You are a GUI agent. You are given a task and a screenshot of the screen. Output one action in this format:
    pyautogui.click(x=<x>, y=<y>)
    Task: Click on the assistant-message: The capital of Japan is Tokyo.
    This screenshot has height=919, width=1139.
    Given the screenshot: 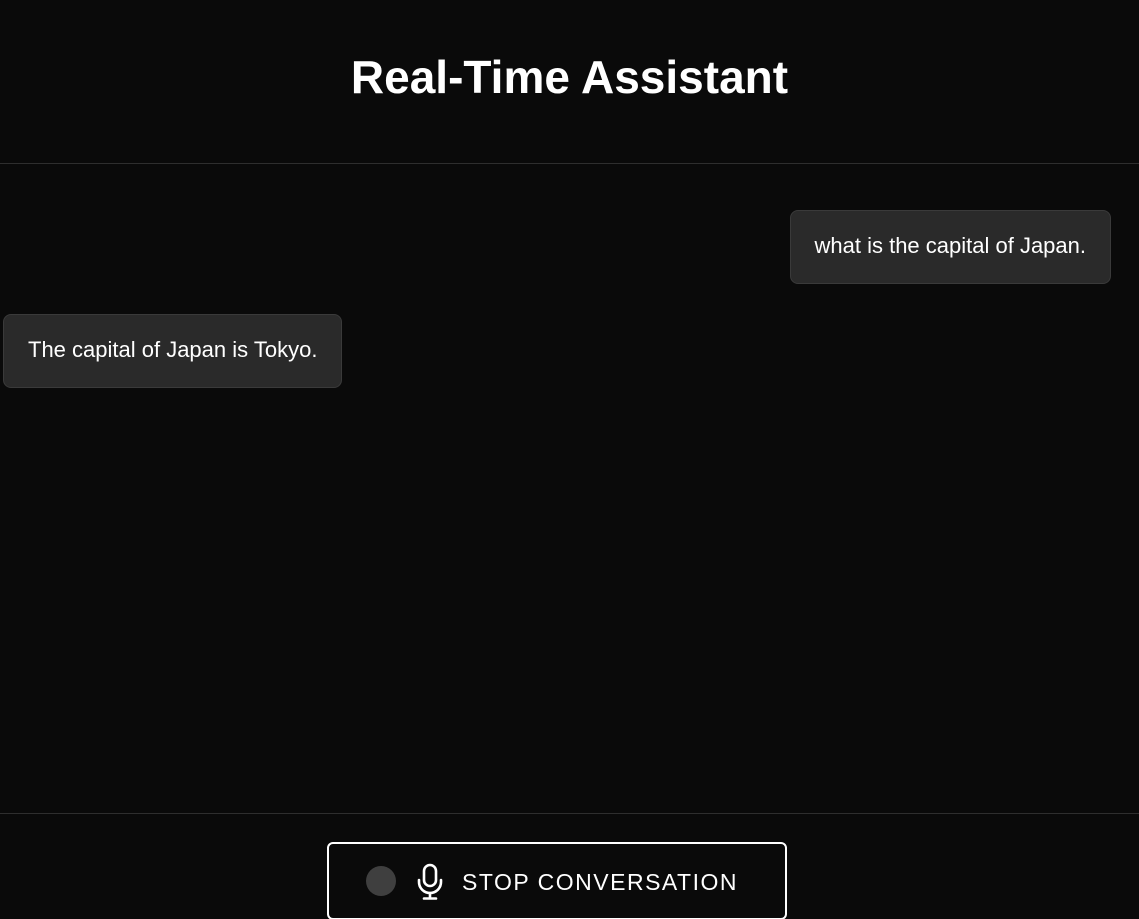 What is the action you would take?
    pyautogui.click(x=173, y=351)
    